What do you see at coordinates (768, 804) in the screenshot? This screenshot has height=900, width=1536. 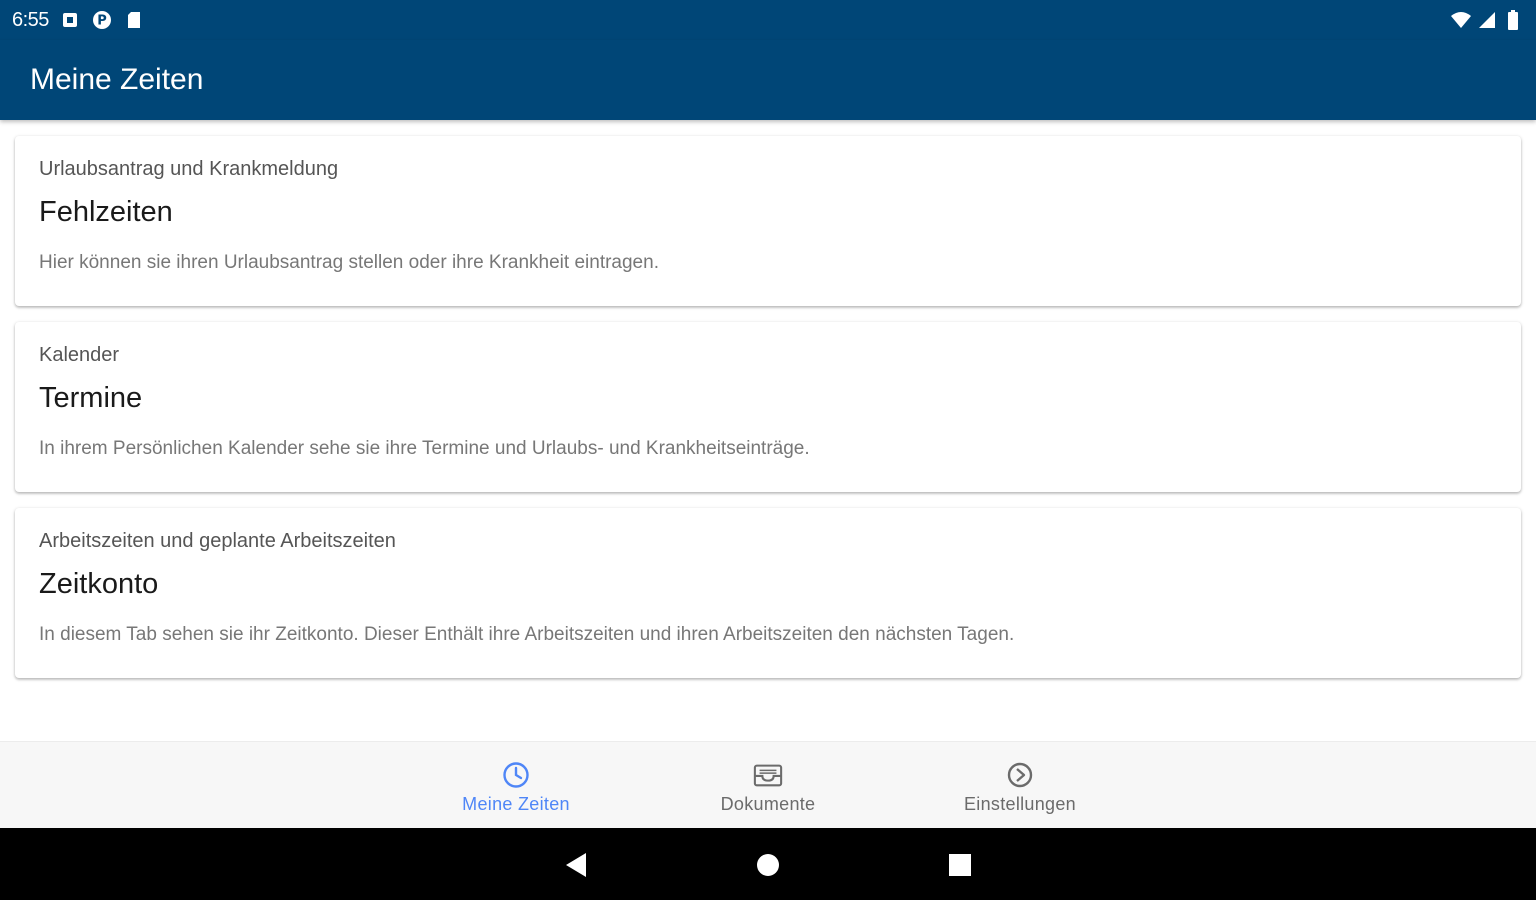 I see `nav-label: Dokumente` at bounding box center [768, 804].